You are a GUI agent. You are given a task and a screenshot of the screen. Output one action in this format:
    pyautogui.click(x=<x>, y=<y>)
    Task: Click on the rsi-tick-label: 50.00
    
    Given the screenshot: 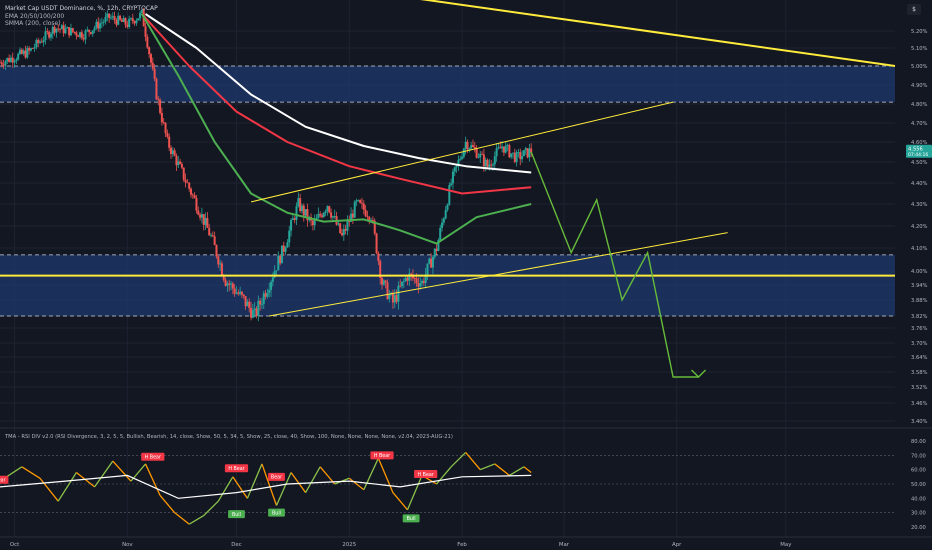 What is the action you would take?
    pyautogui.click(x=918, y=485)
    